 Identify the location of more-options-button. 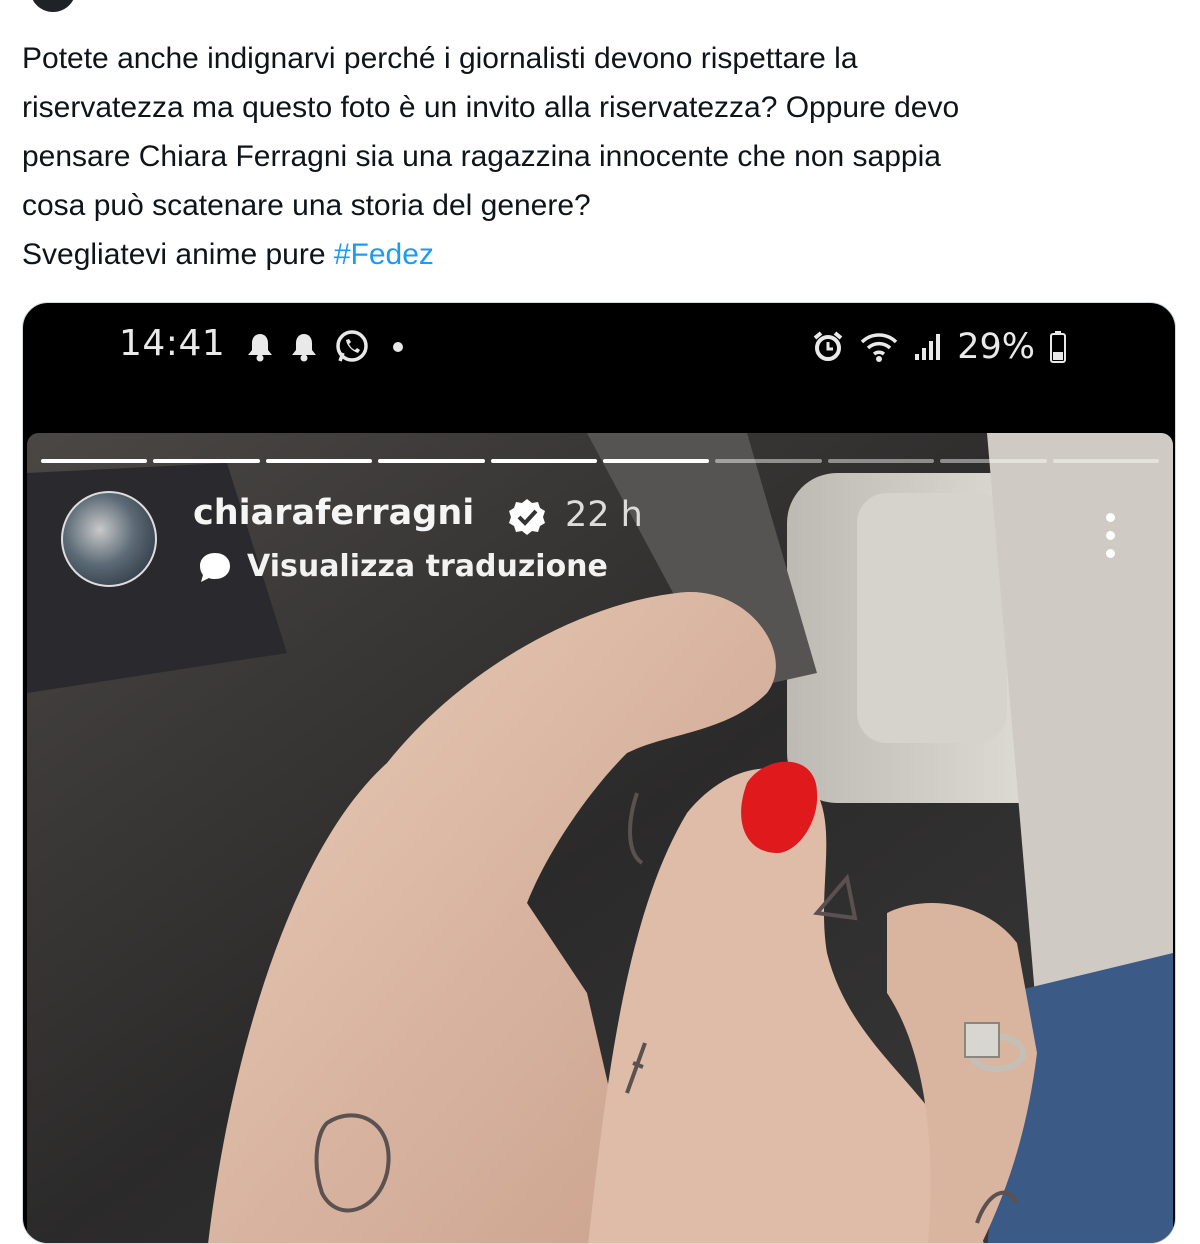
(1110, 541).